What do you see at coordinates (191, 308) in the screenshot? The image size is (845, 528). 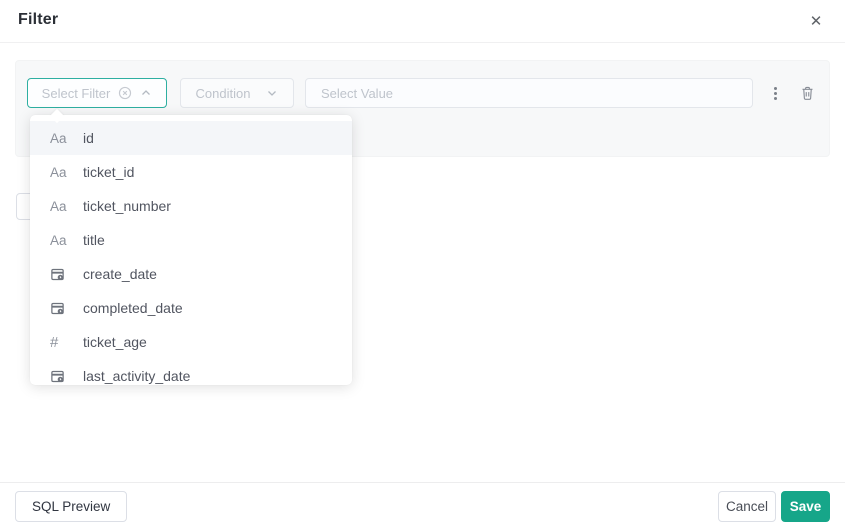 I see `dropdown-item-completed-date: completed_date` at bounding box center [191, 308].